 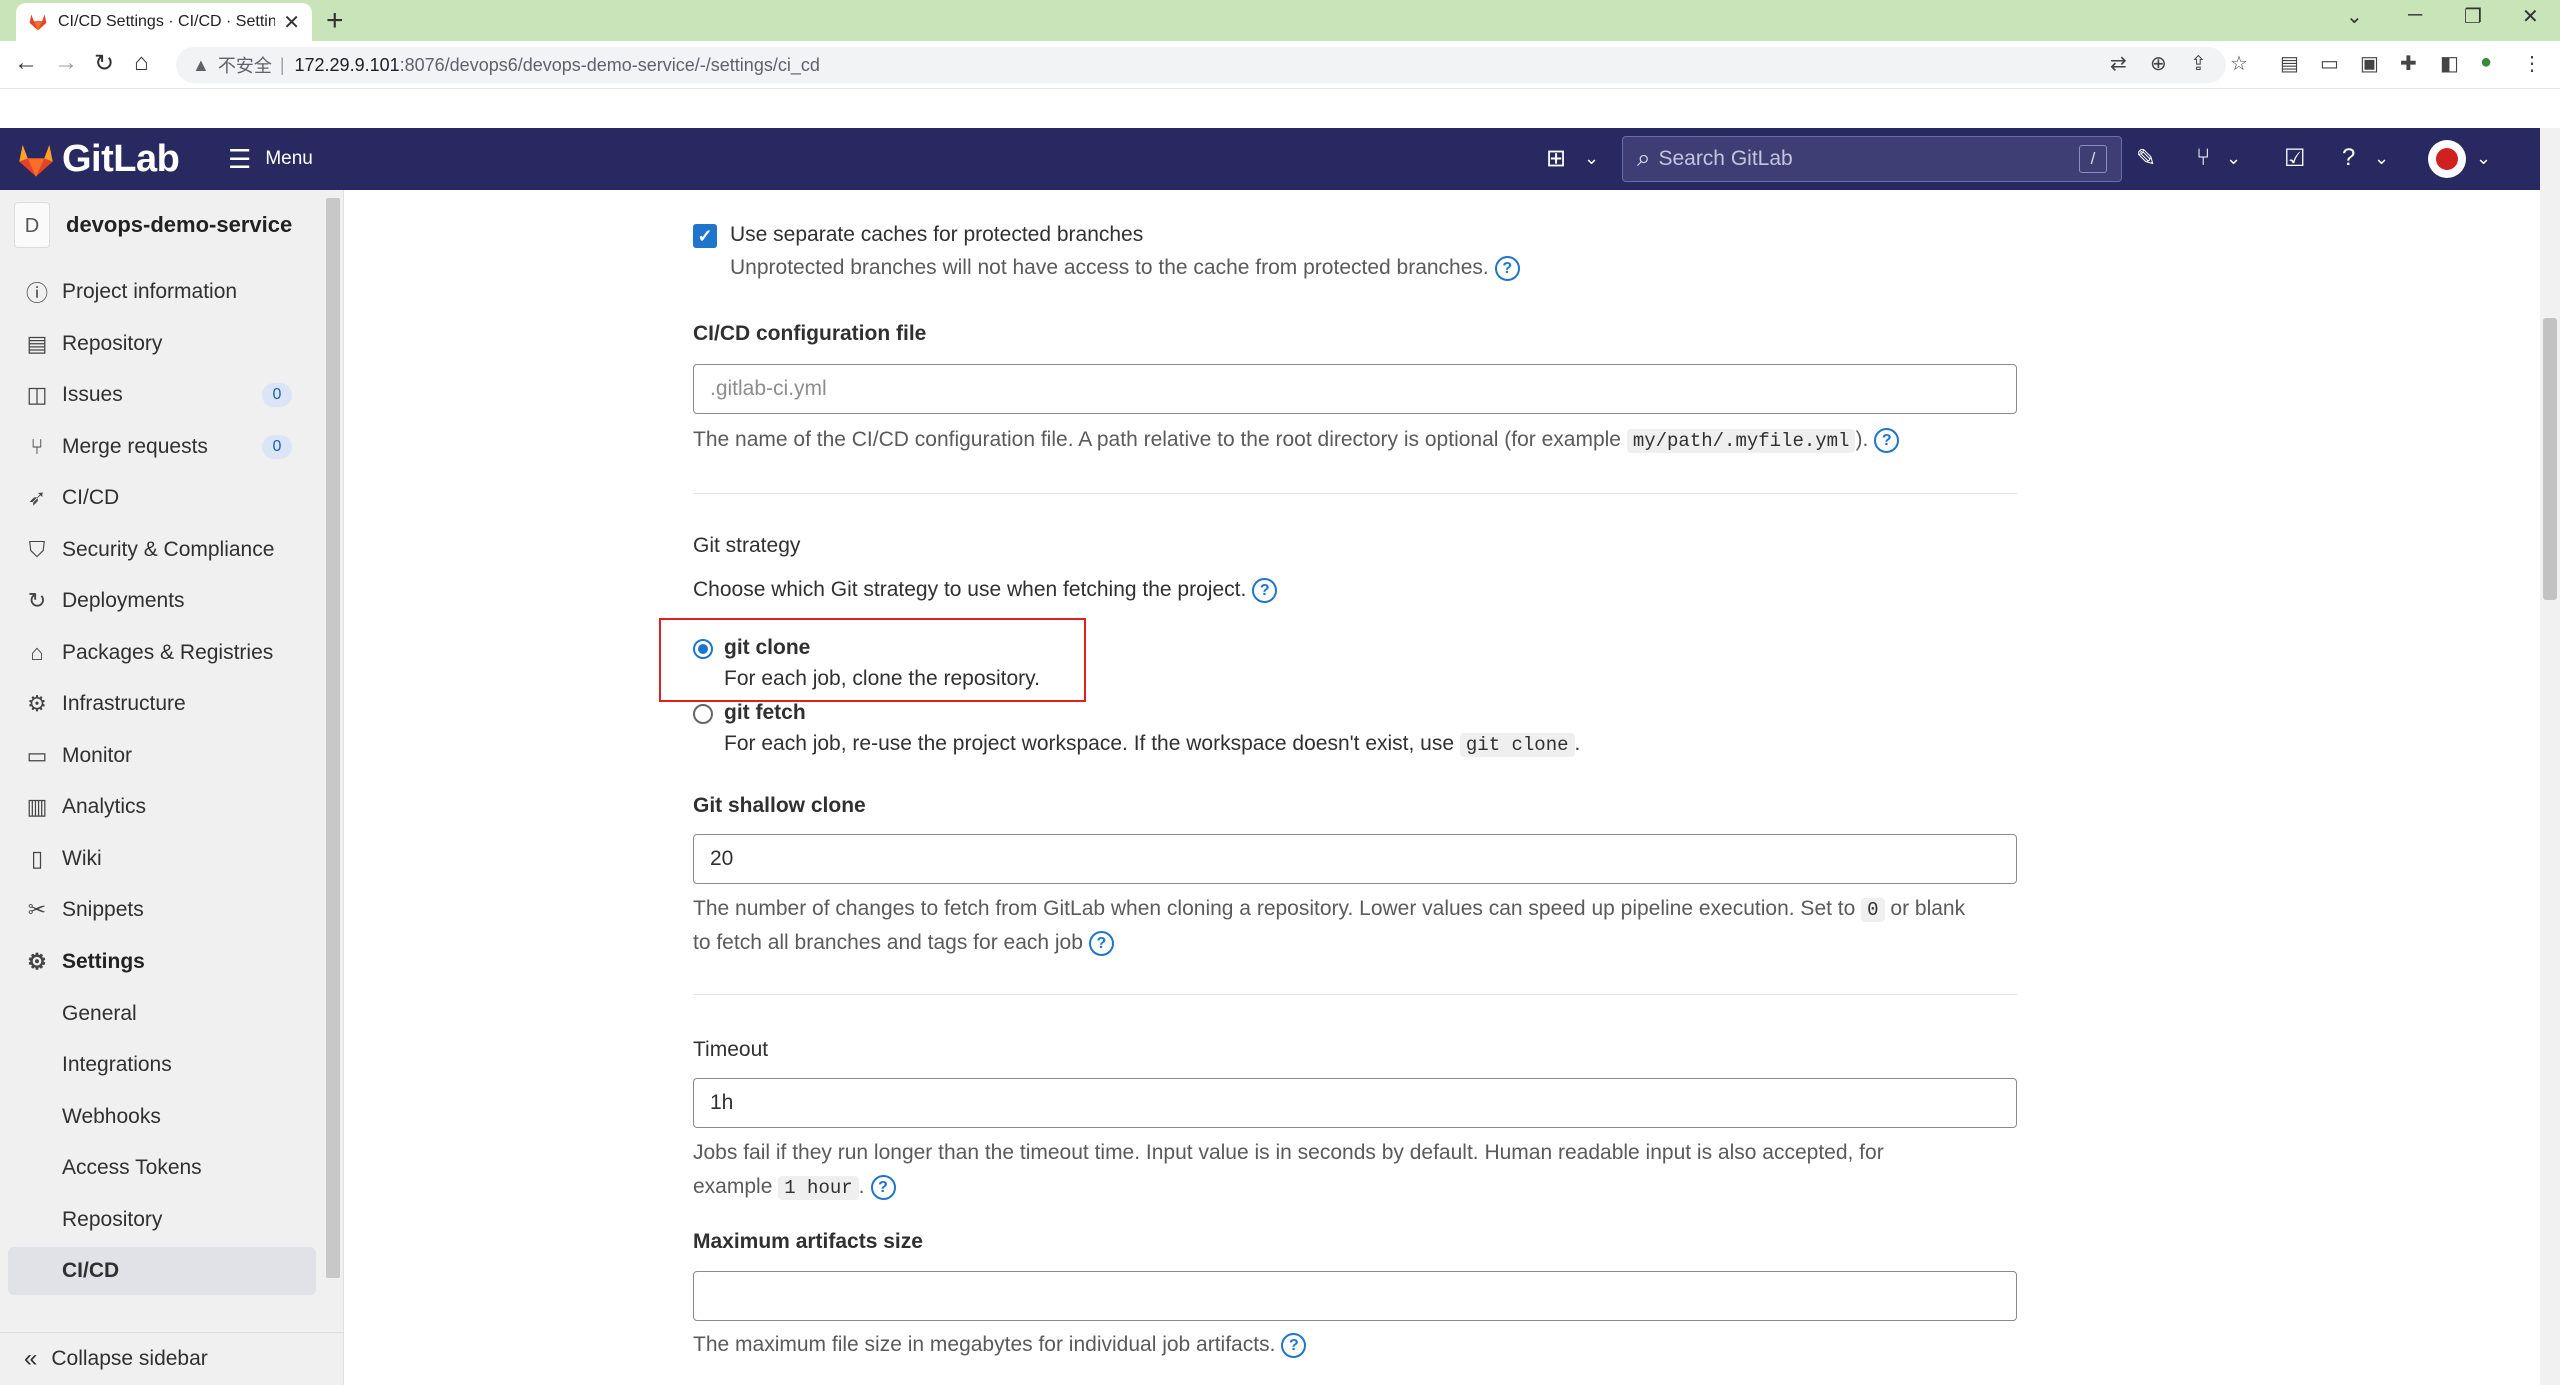 What do you see at coordinates (1873, 910) in the screenshot?
I see `shallow-clone-zero-code: 0` at bounding box center [1873, 910].